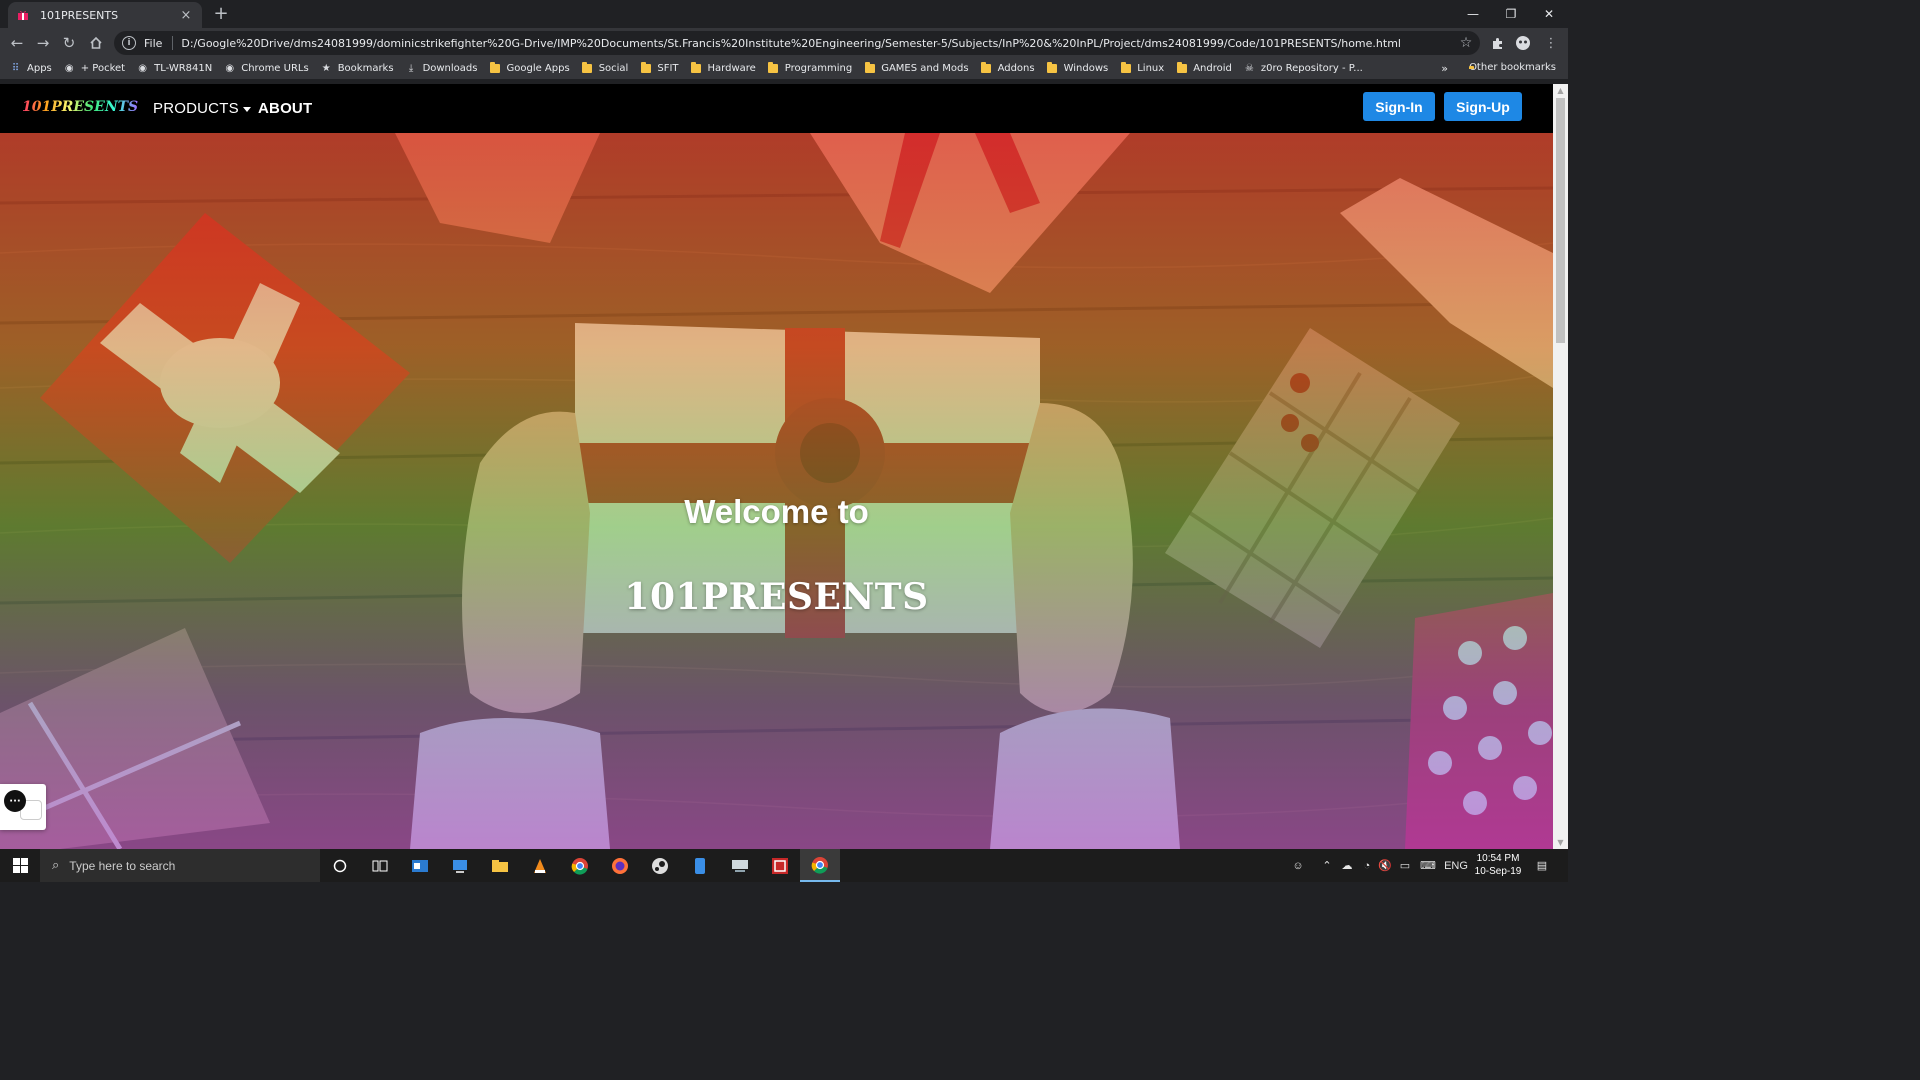  What do you see at coordinates (1483, 106) in the screenshot?
I see `sign-up-button: Sign-Up` at bounding box center [1483, 106].